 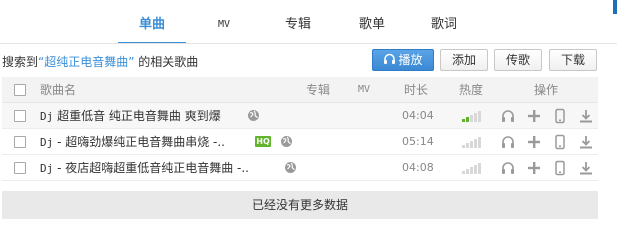 What do you see at coordinates (20, 90) in the screenshot?
I see `select-all-checkbox` at bounding box center [20, 90].